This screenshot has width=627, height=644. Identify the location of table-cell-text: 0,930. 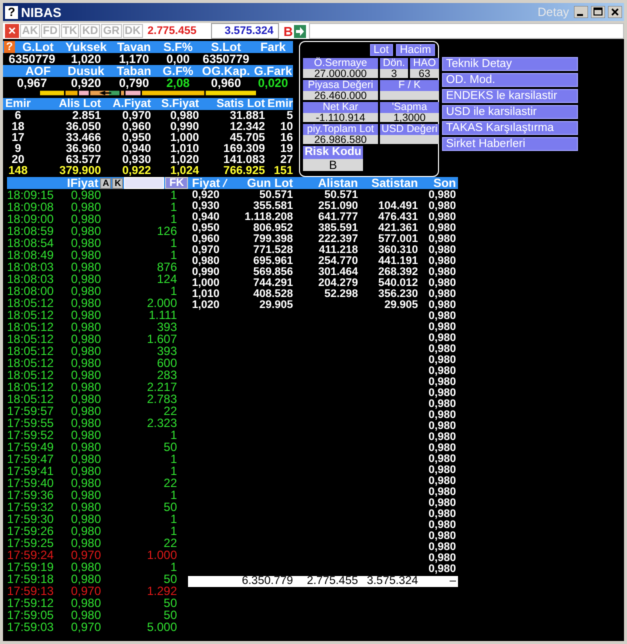
(136, 160).